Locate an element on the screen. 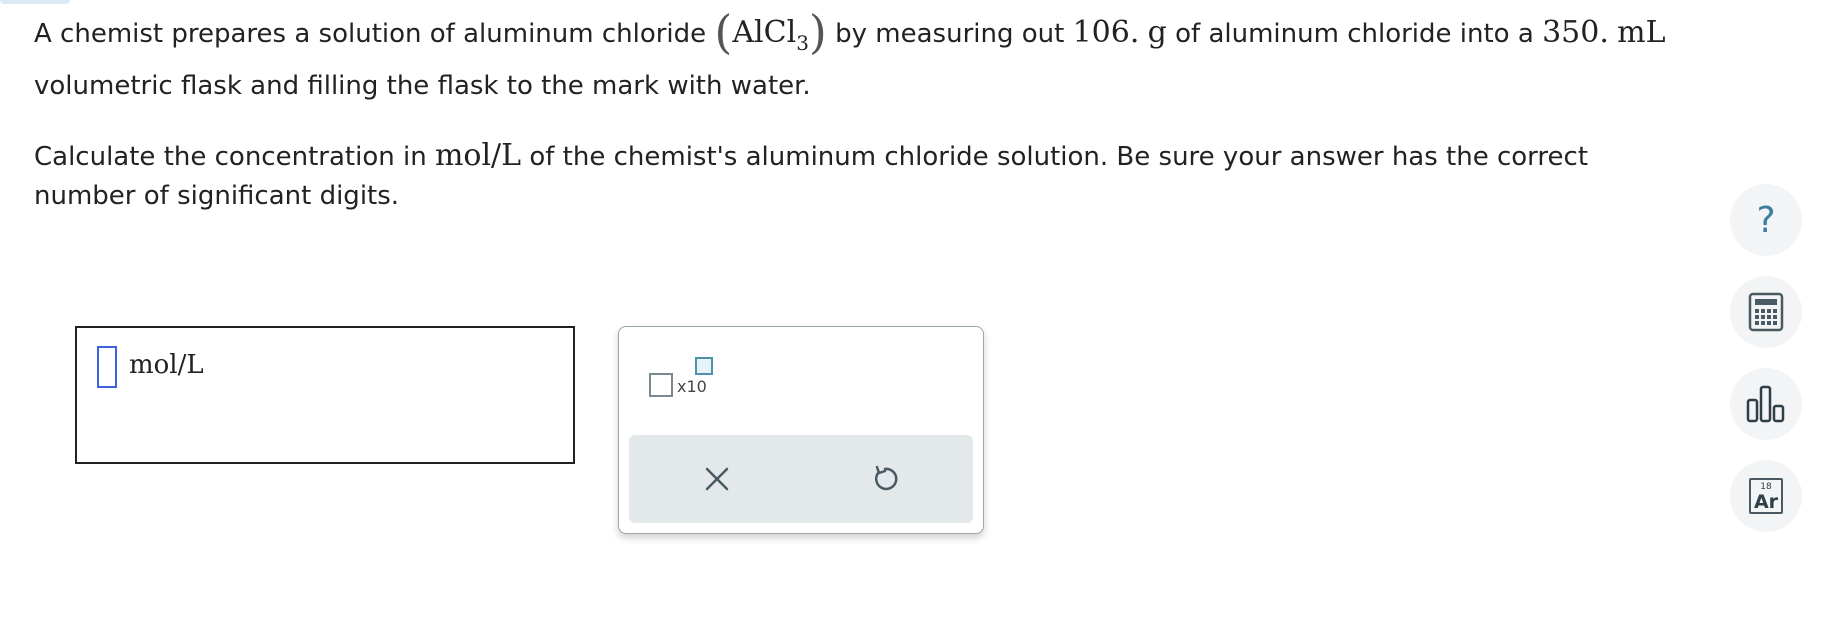 This screenshot has width=1826, height=644. question-line-4: number of significant digits. is located at coordinates (217, 196).